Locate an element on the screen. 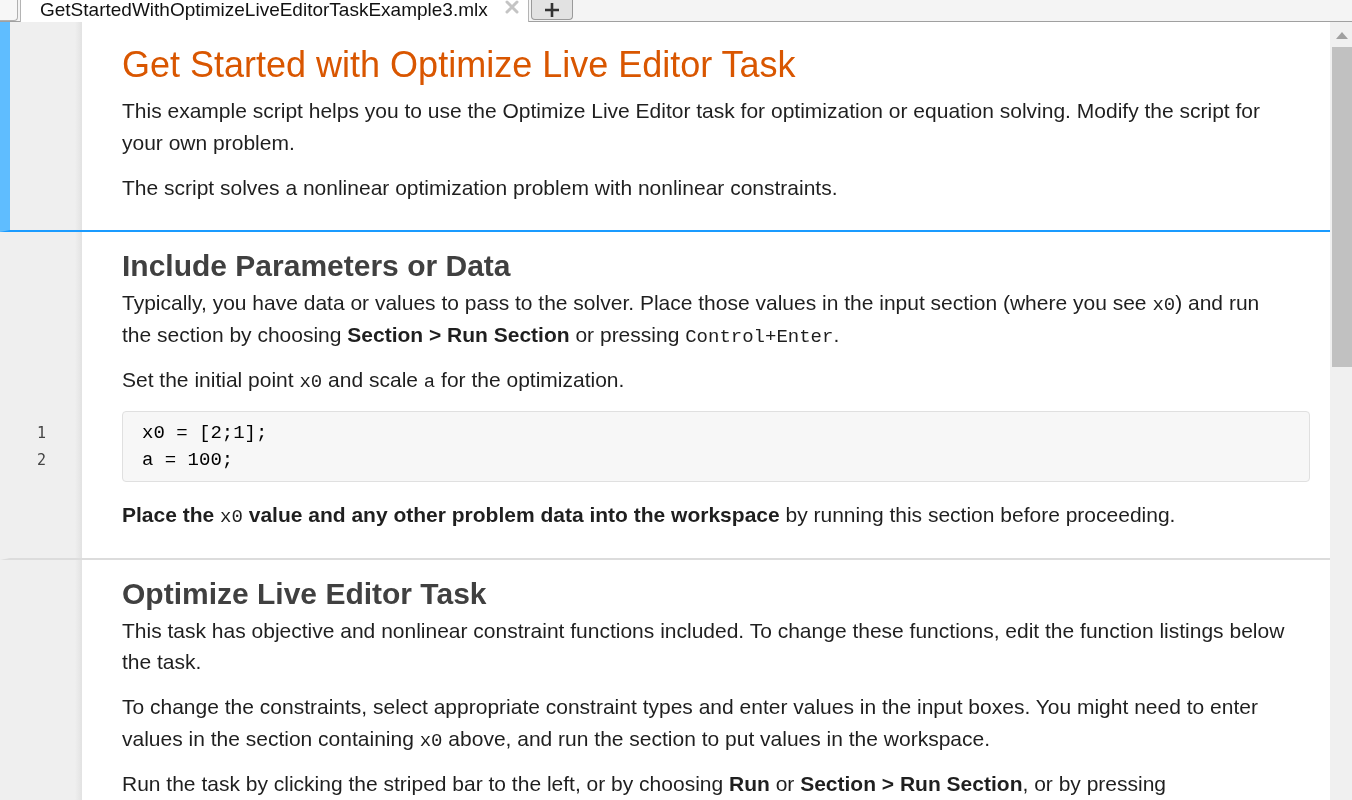 This screenshot has width=1352, height=800. paragraph: To change the constraints, select appropriate constraint types and enter values in the input boxes. You might need to enter values in the section containing x0 above, and run the section to put values in the workspace. is located at coordinates (690, 724).